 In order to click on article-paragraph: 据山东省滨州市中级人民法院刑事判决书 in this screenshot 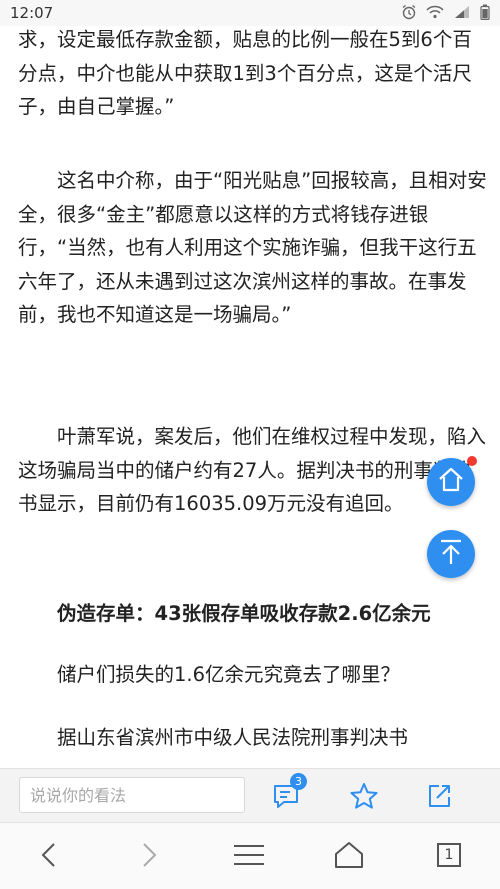, I will do `click(233, 737)`.